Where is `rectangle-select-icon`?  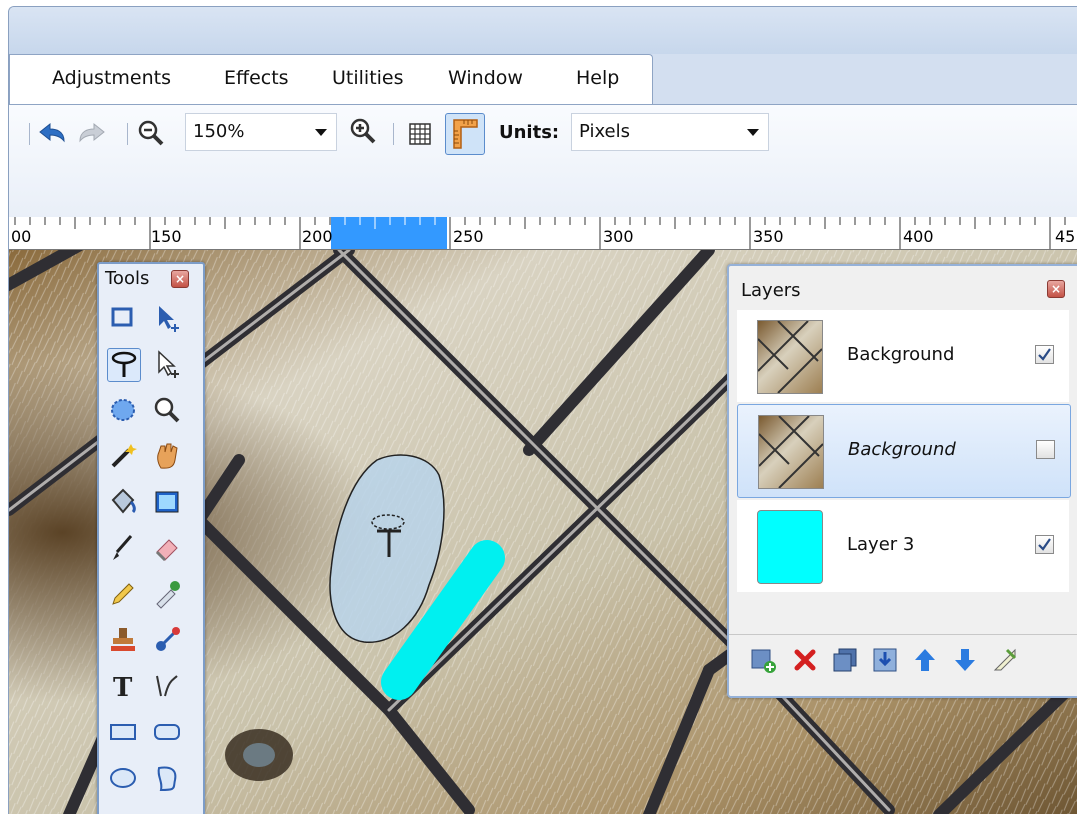 rectangle-select-icon is located at coordinates (122, 317).